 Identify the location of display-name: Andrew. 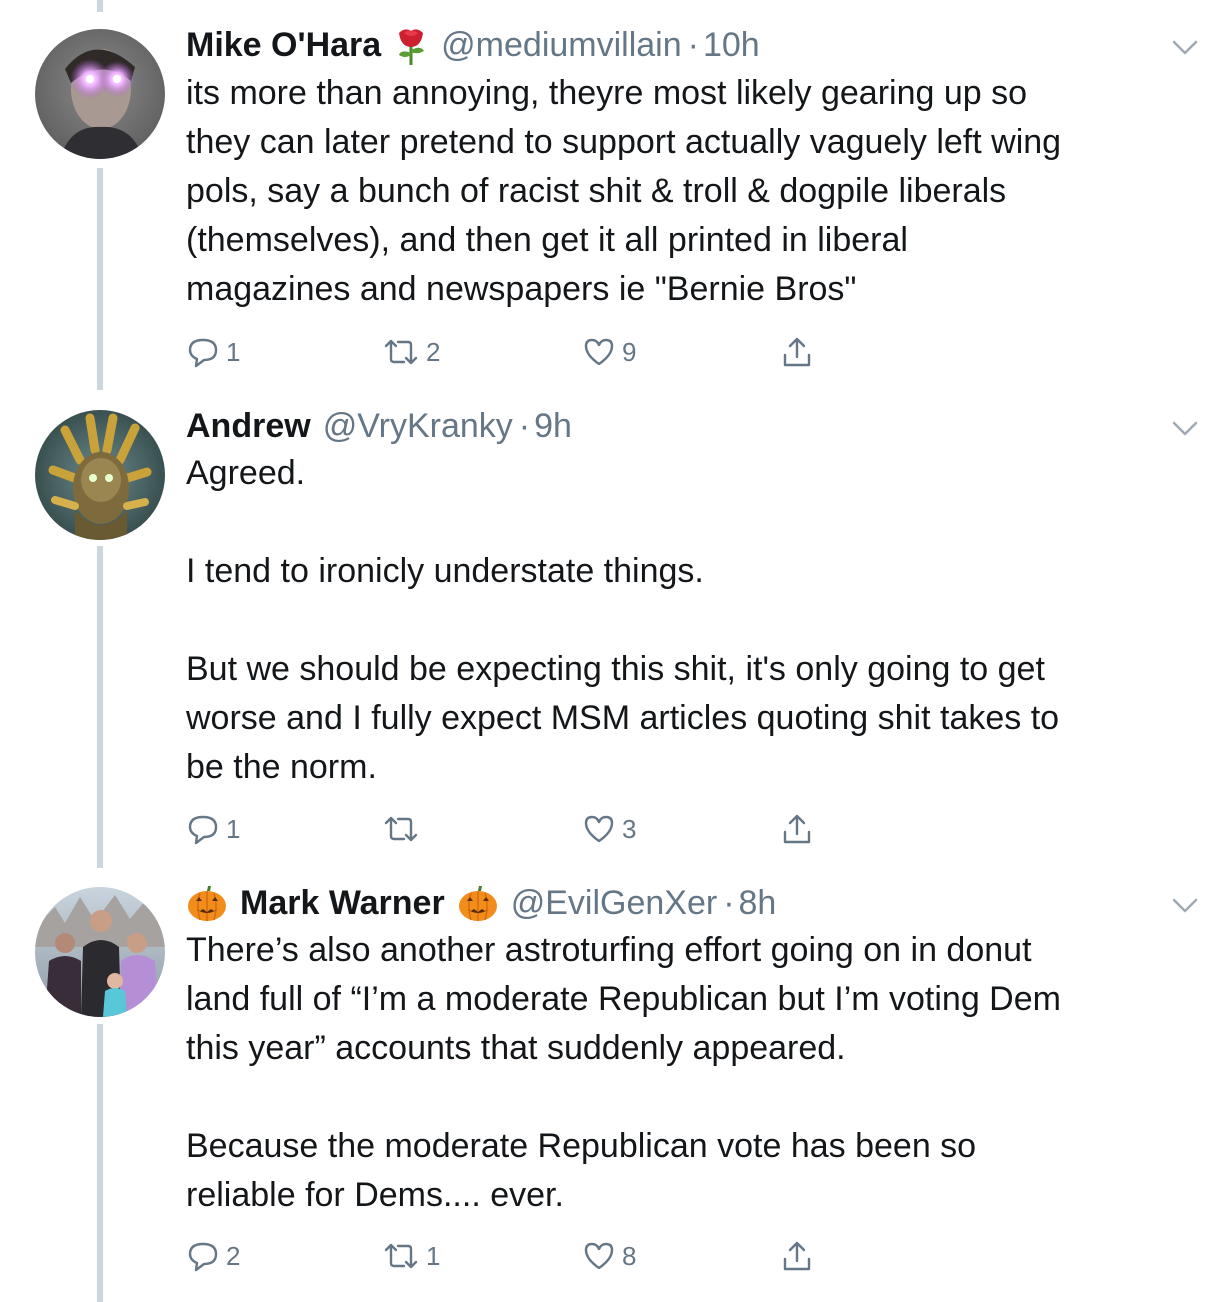
(248, 426).